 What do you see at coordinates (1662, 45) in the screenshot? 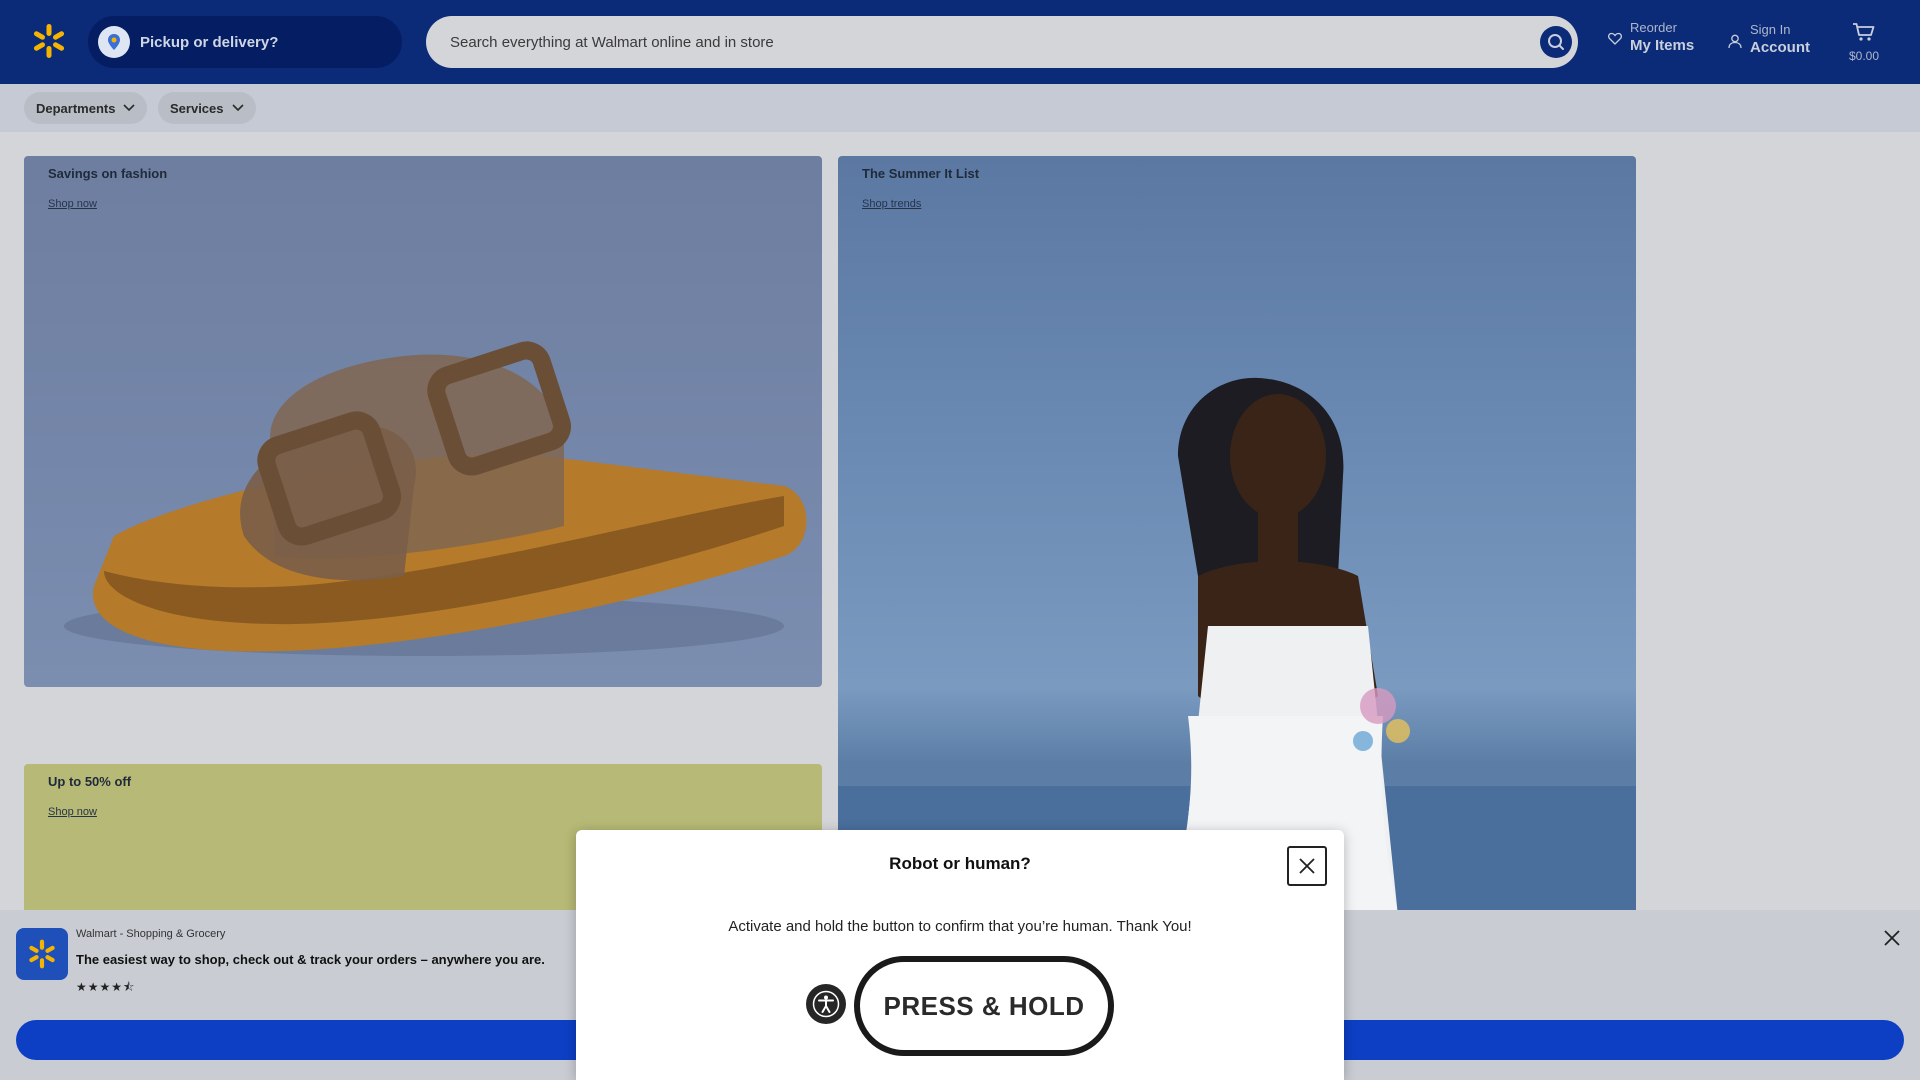
I see `my-items-label: My Items` at bounding box center [1662, 45].